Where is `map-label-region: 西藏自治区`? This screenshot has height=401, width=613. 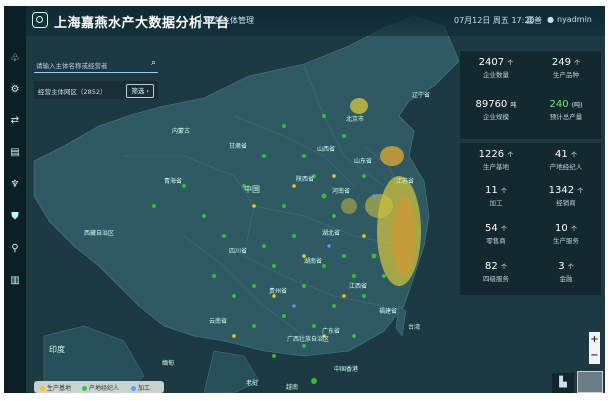
map-label-region: 西藏自治区 is located at coordinates (99, 233).